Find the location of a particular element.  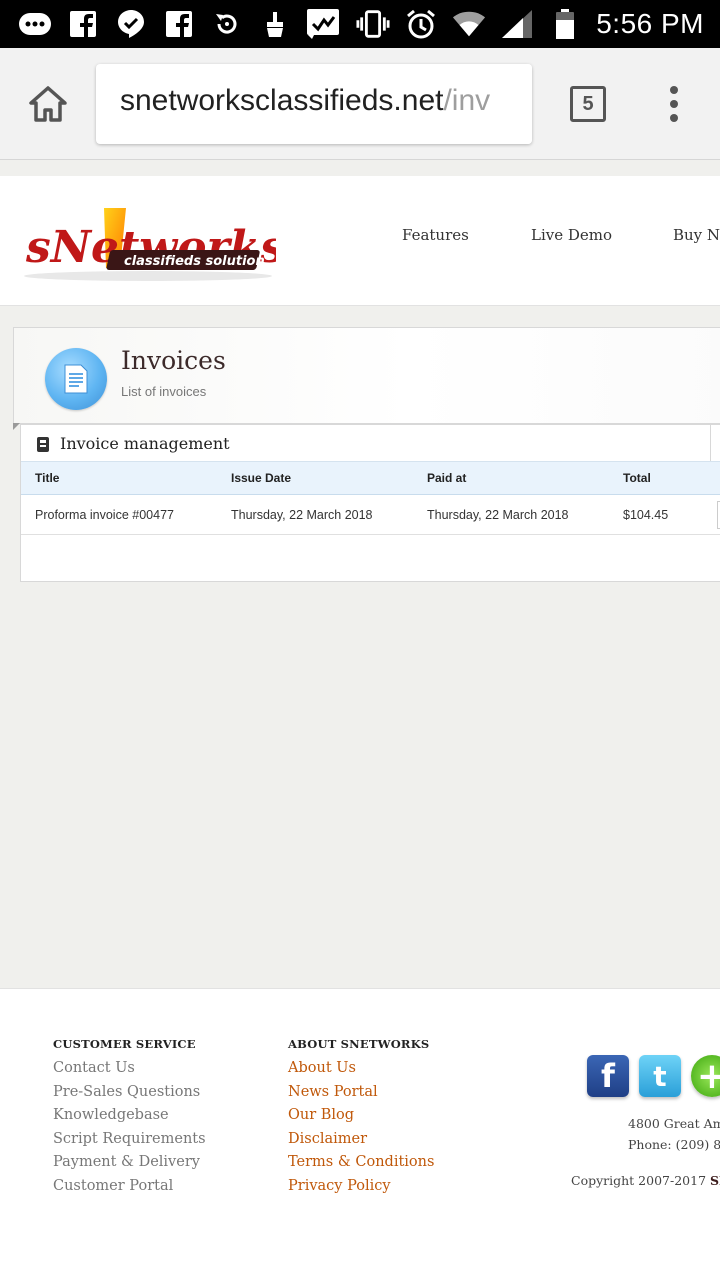

alarm-icon is located at coordinates (421, 24).